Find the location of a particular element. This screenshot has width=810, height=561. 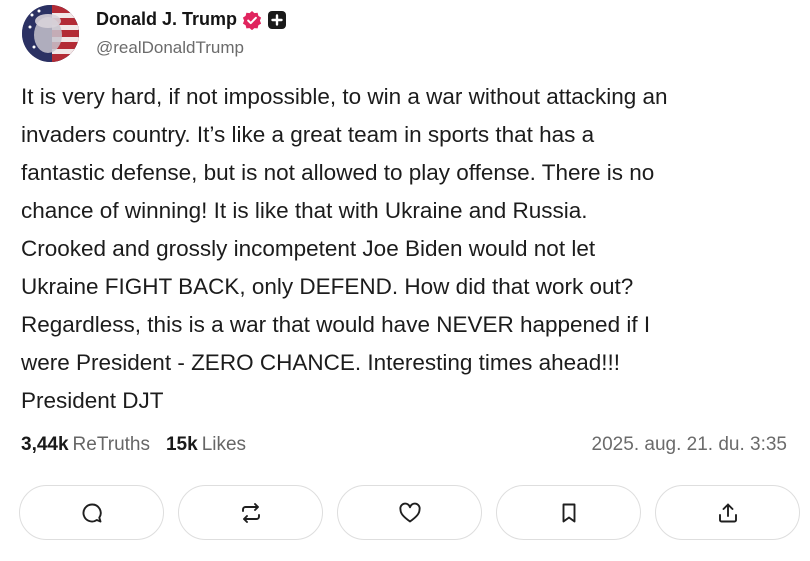

likes-count: 15k is located at coordinates (182, 445).